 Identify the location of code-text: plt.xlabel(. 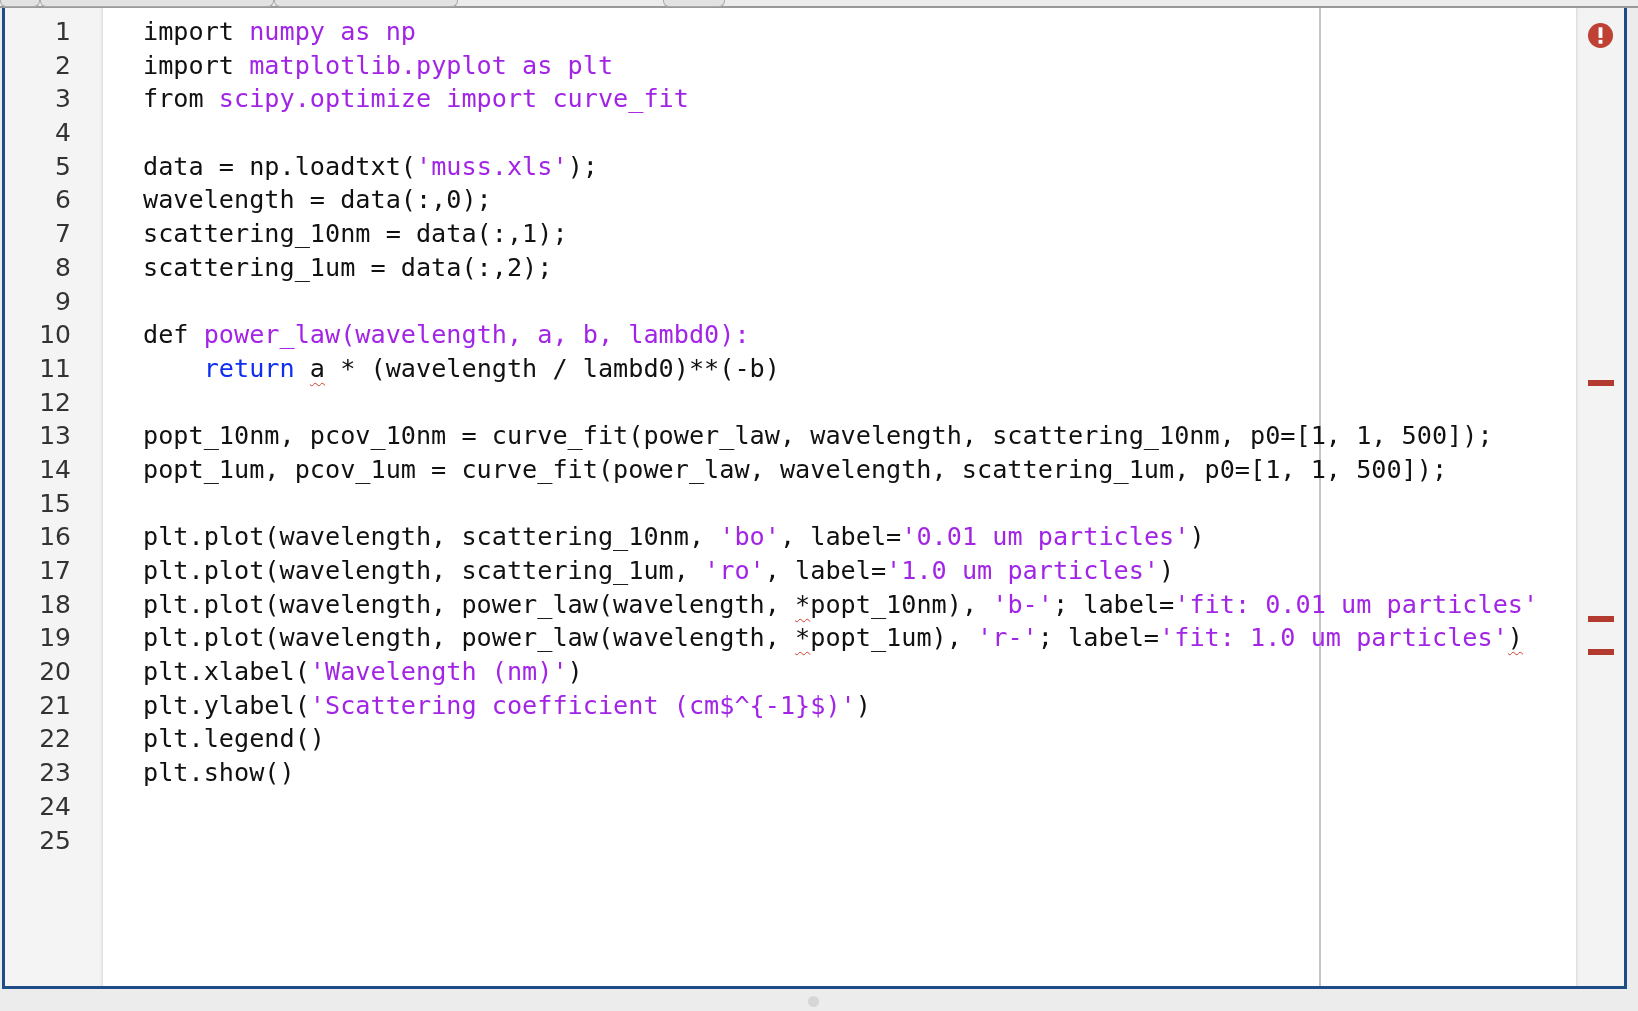
(226, 672).